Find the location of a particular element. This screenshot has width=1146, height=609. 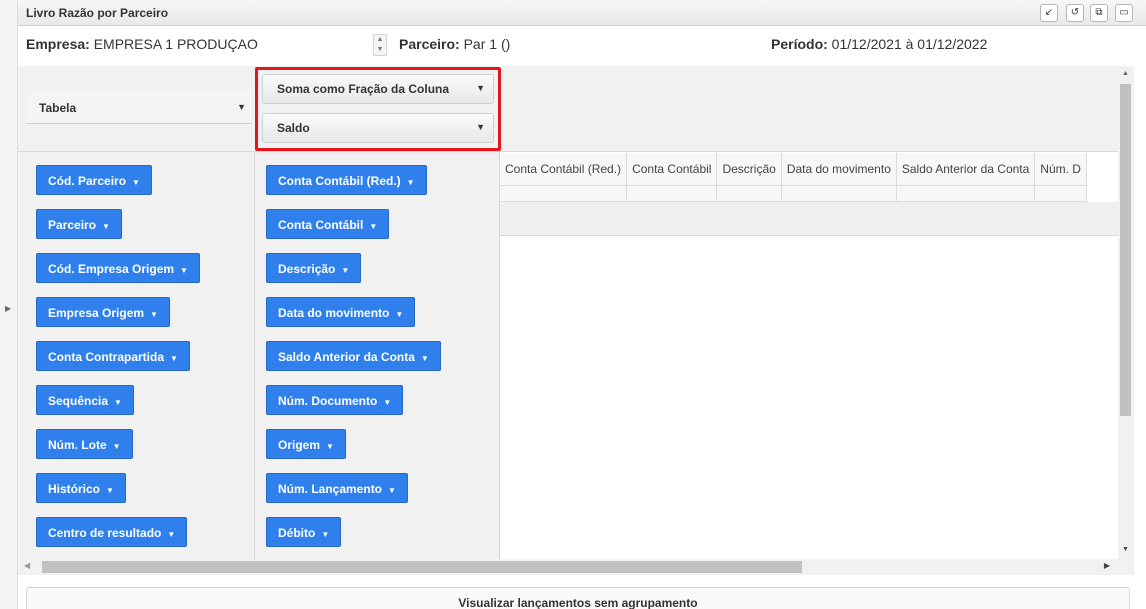

minimize-icon: ↙ is located at coordinates (1049, 13).